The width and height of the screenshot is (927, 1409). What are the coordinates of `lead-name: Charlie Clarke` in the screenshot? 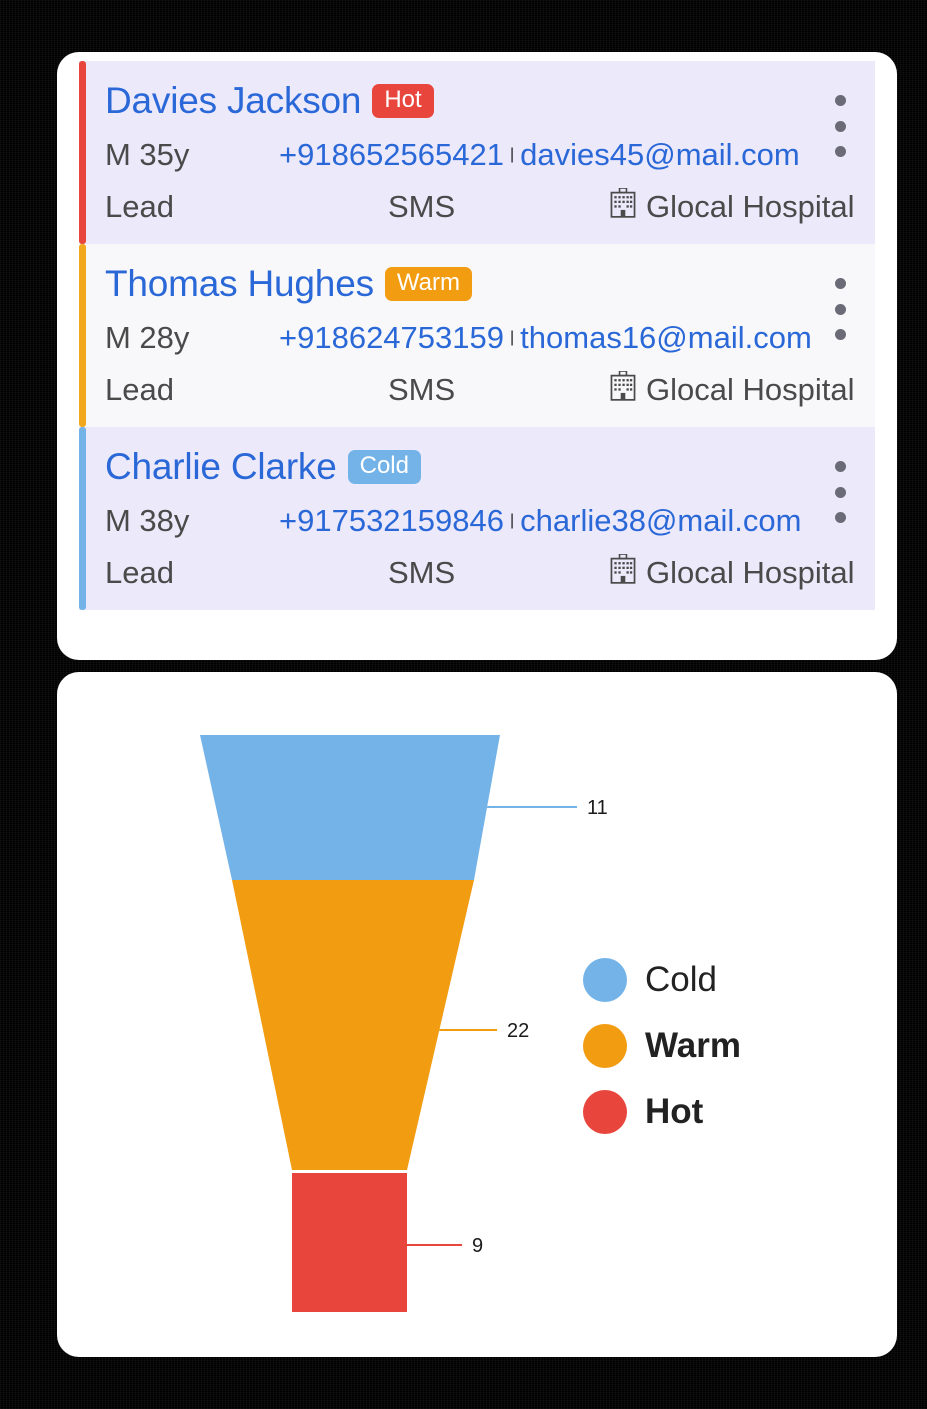 It's located at (221, 467).